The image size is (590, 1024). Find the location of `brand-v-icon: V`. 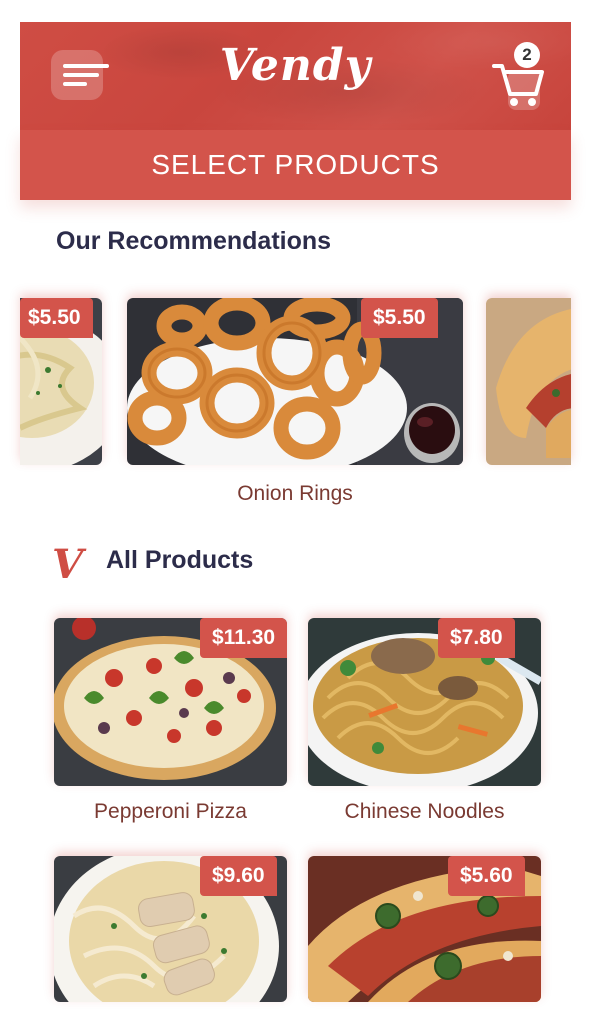

brand-v-icon: V is located at coordinates (68, 564).